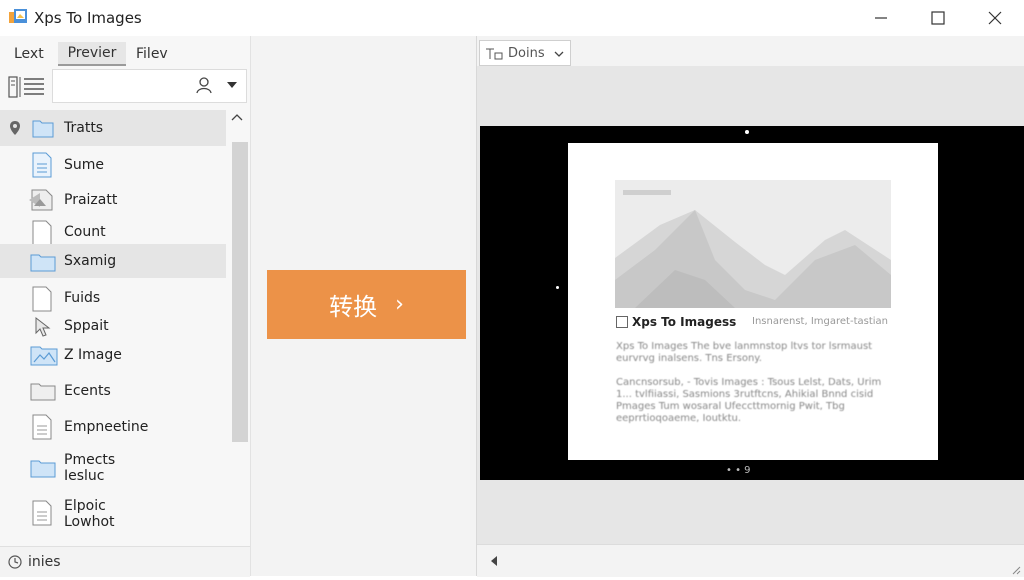 The image size is (1024, 580). I want to click on minimize-icon, so click(881, 18).